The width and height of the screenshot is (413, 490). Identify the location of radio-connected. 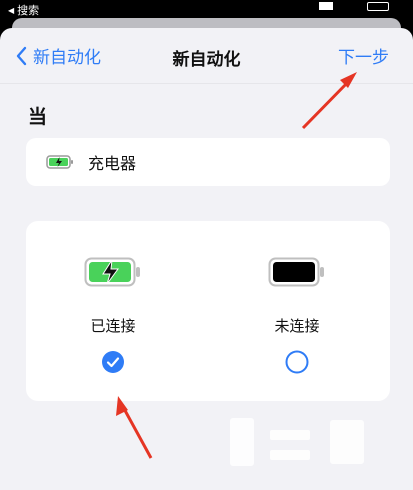
(113, 362).